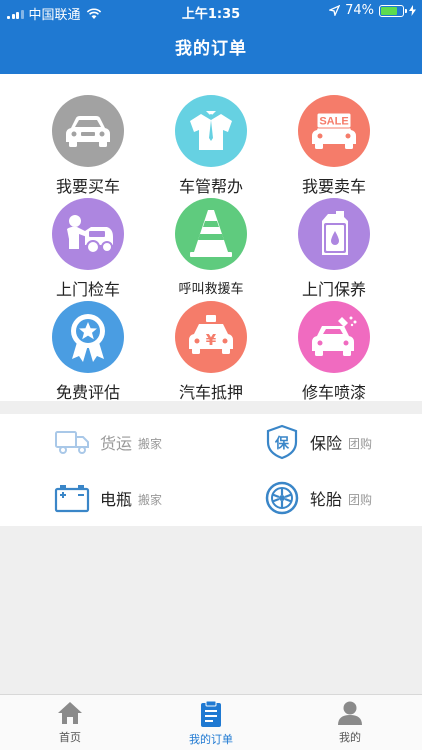 This screenshot has height=750, width=422. I want to click on spray-car-icon, so click(334, 336).